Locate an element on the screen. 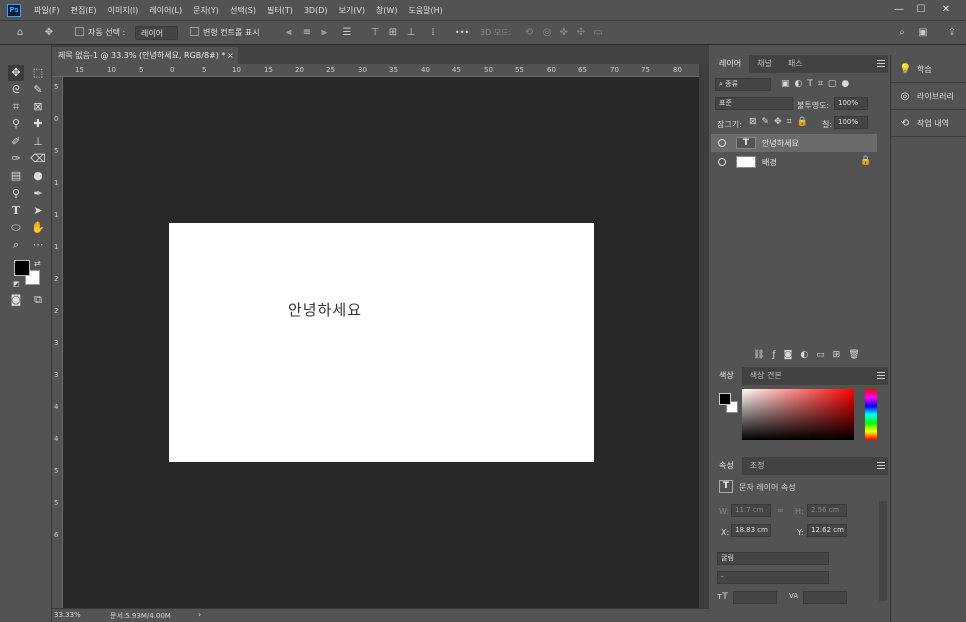  more-tools-icon: ⋯ is located at coordinates (38, 245).